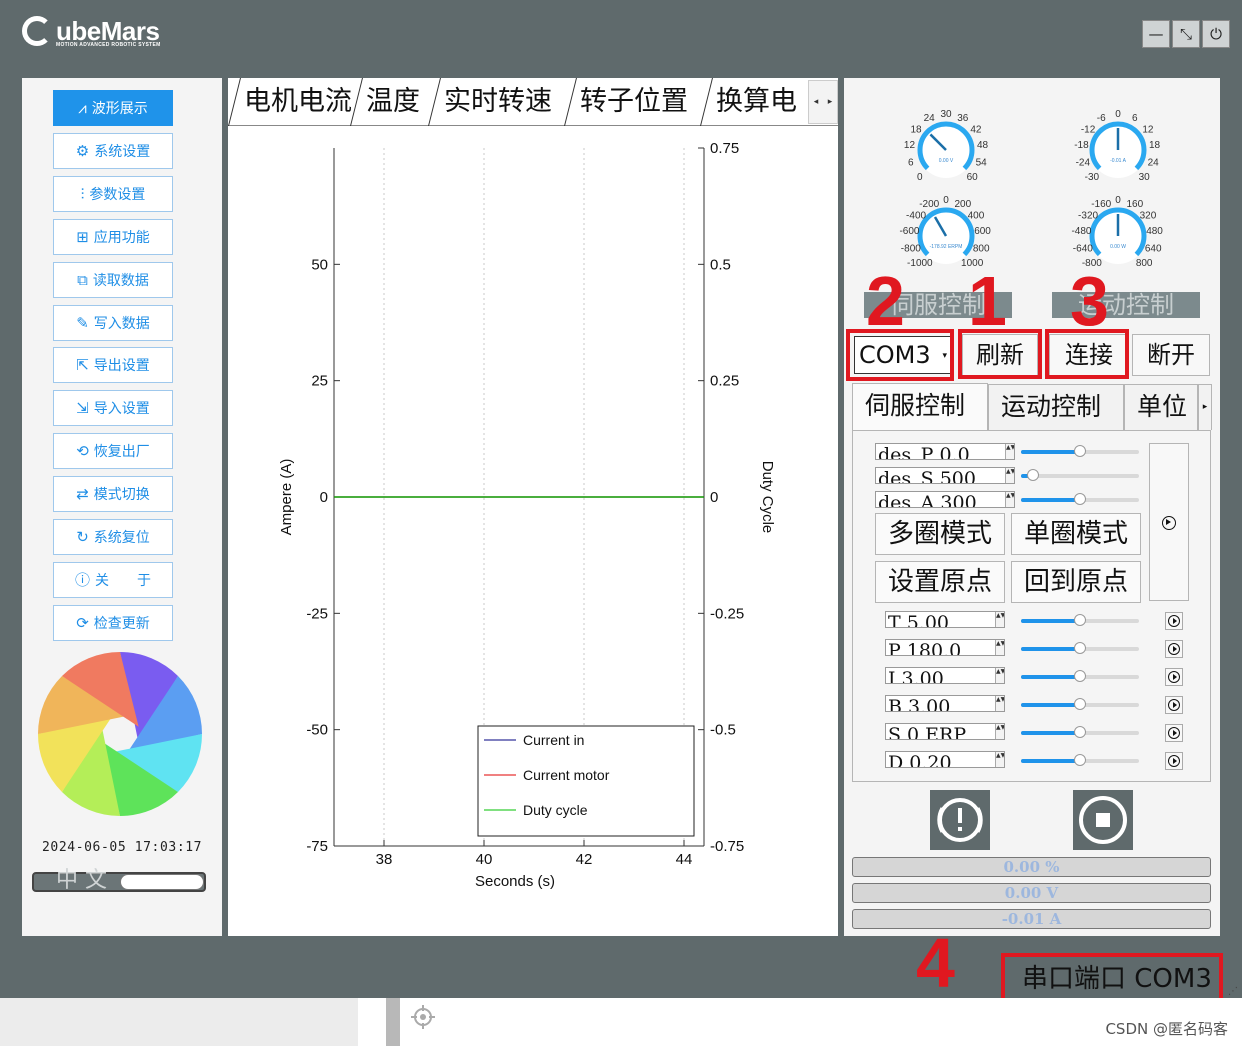 The height and width of the screenshot is (1046, 1242). I want to click on language-toggle: 中 文, so click(119, 881).